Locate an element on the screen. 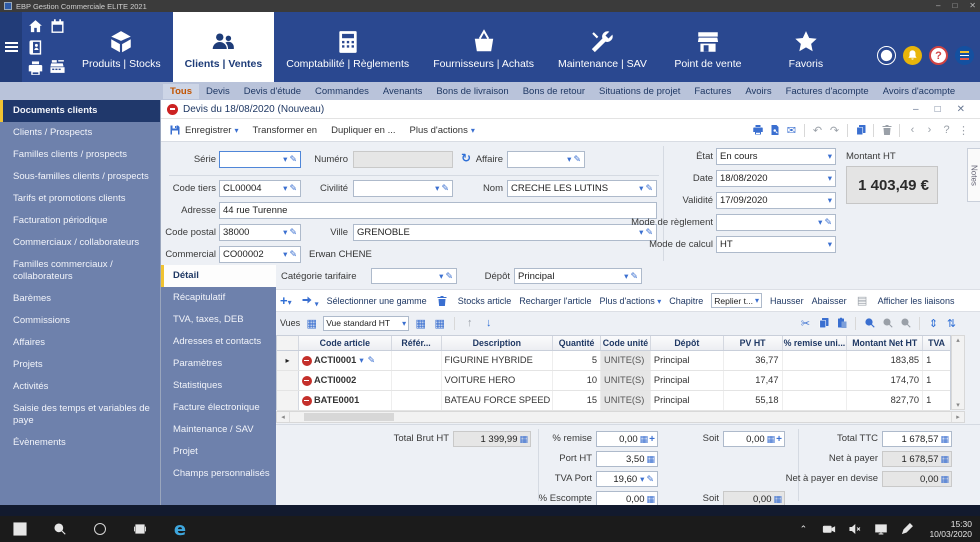  search-minus-icon is located at coordinates (887, 323).